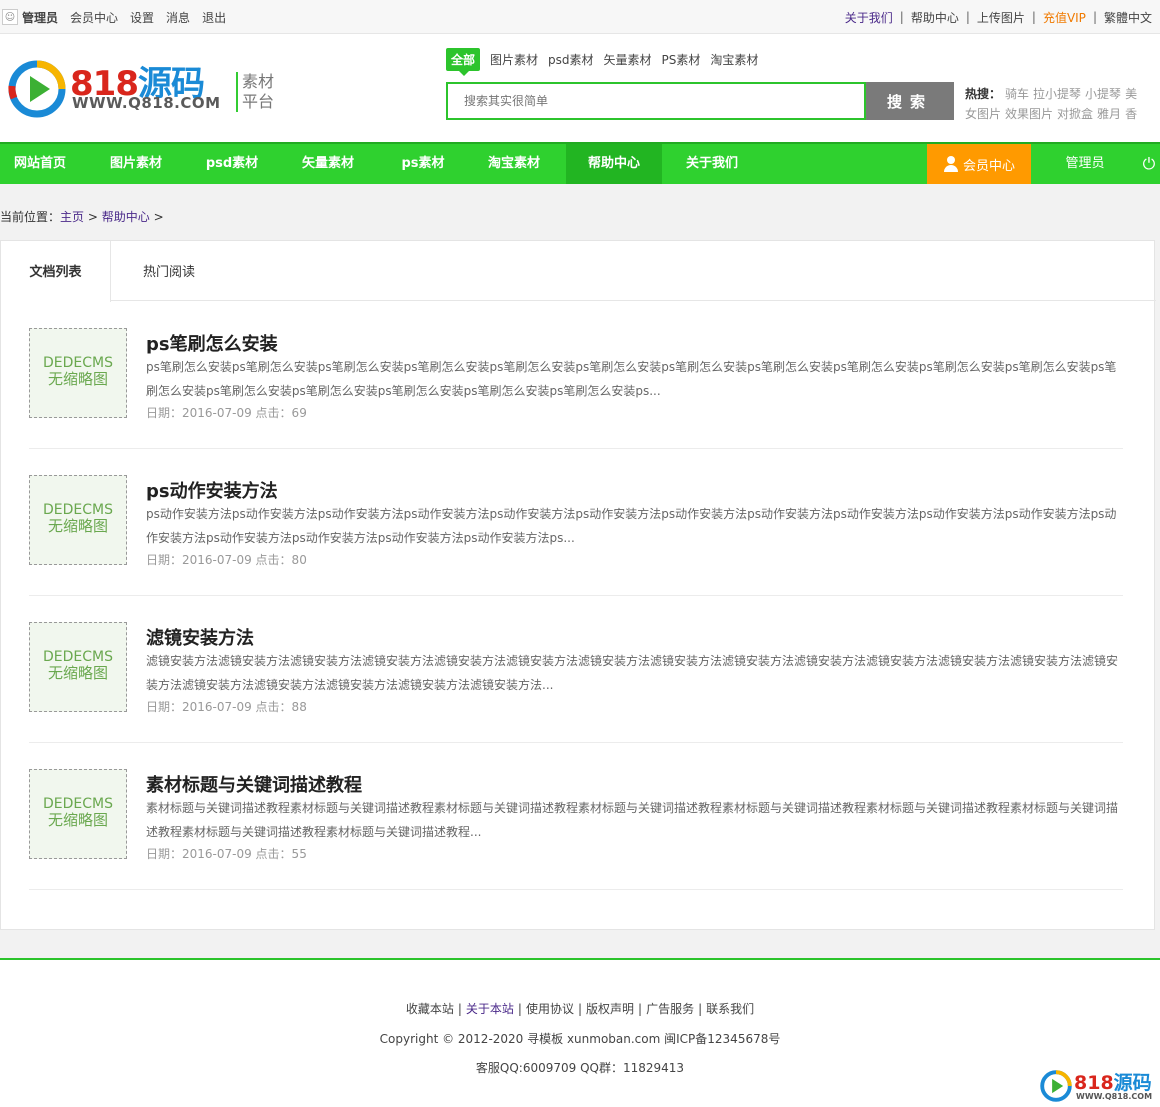 The height and width of the screenshot is (1107, 1160). Describe the element at coordinates (114, 87) in the screenshot. I see `site-logo: 818源码 WWW.Q818.COM` at that location.